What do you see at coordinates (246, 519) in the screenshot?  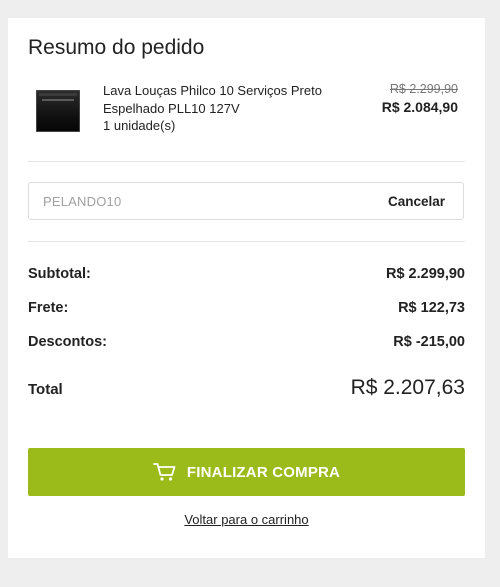 I see `back-to-cart-link: Voltar para o carrinho` at bounding box center [246, 519].